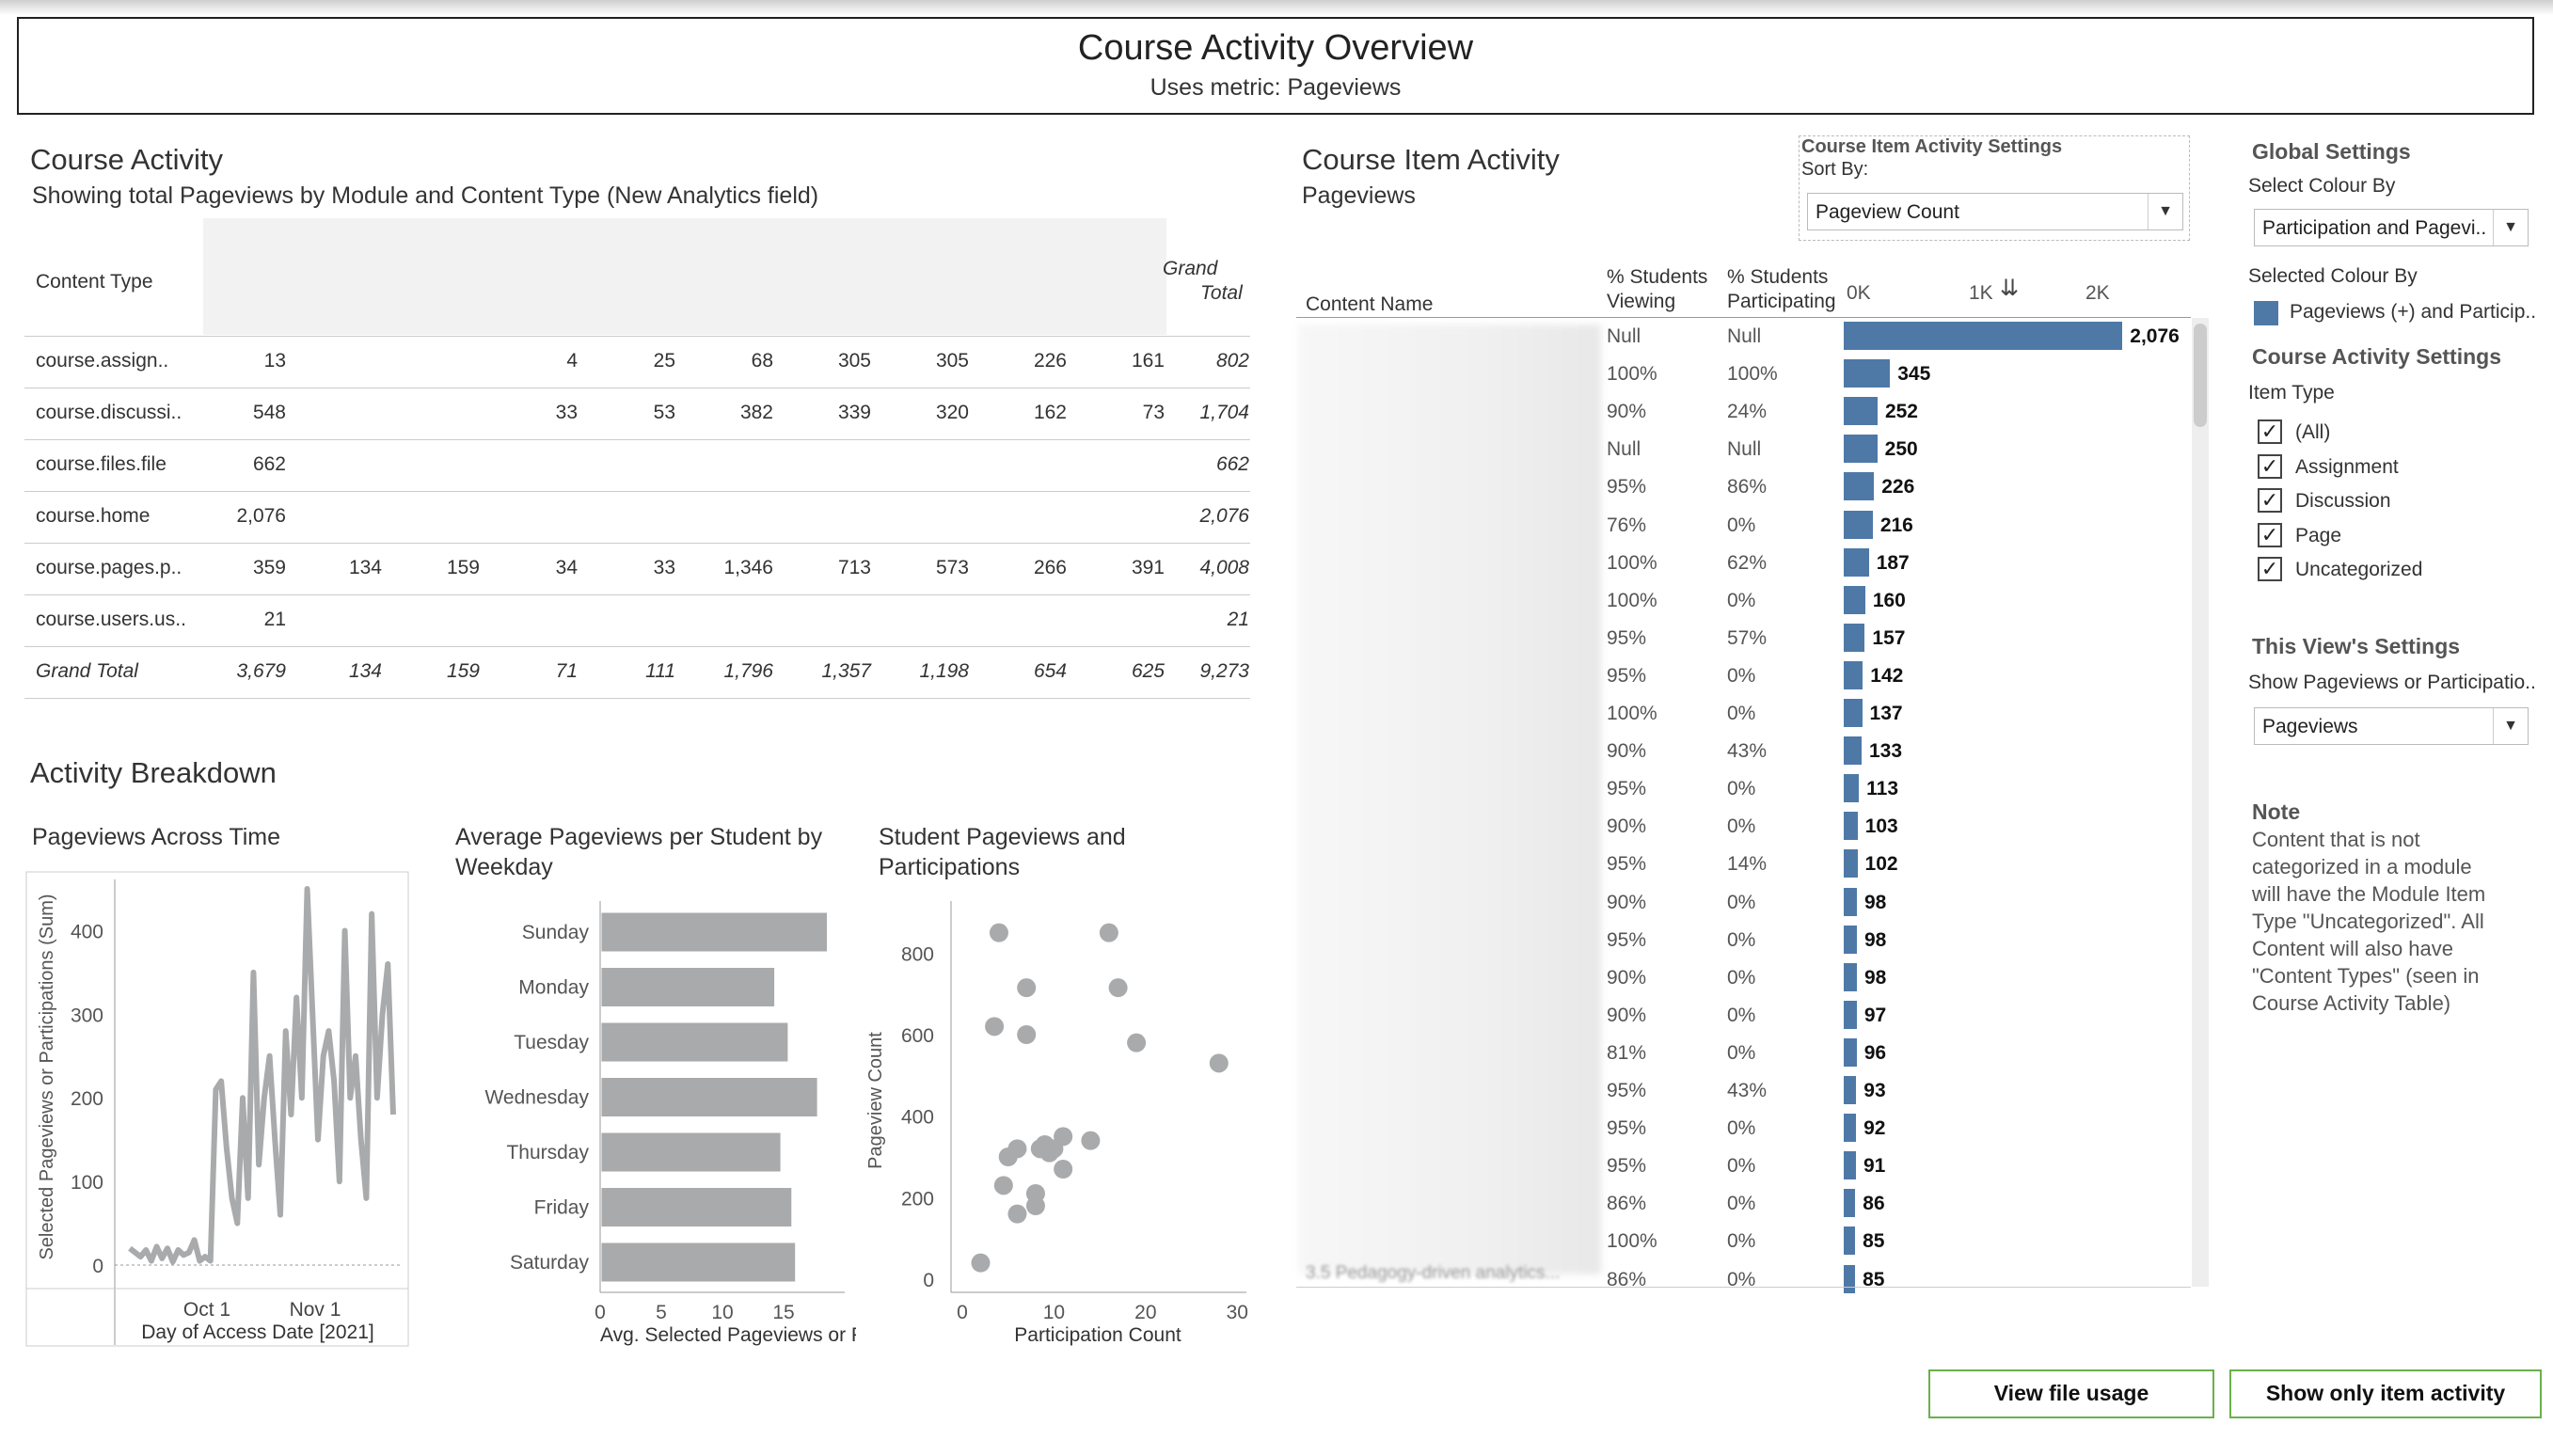 The width and height of the screenshot is (2553, 1456). What do you see at coordinates (548, 1152) in the screenshot?
I see `category-label: Thursday` at bounding box center [548, 1152].